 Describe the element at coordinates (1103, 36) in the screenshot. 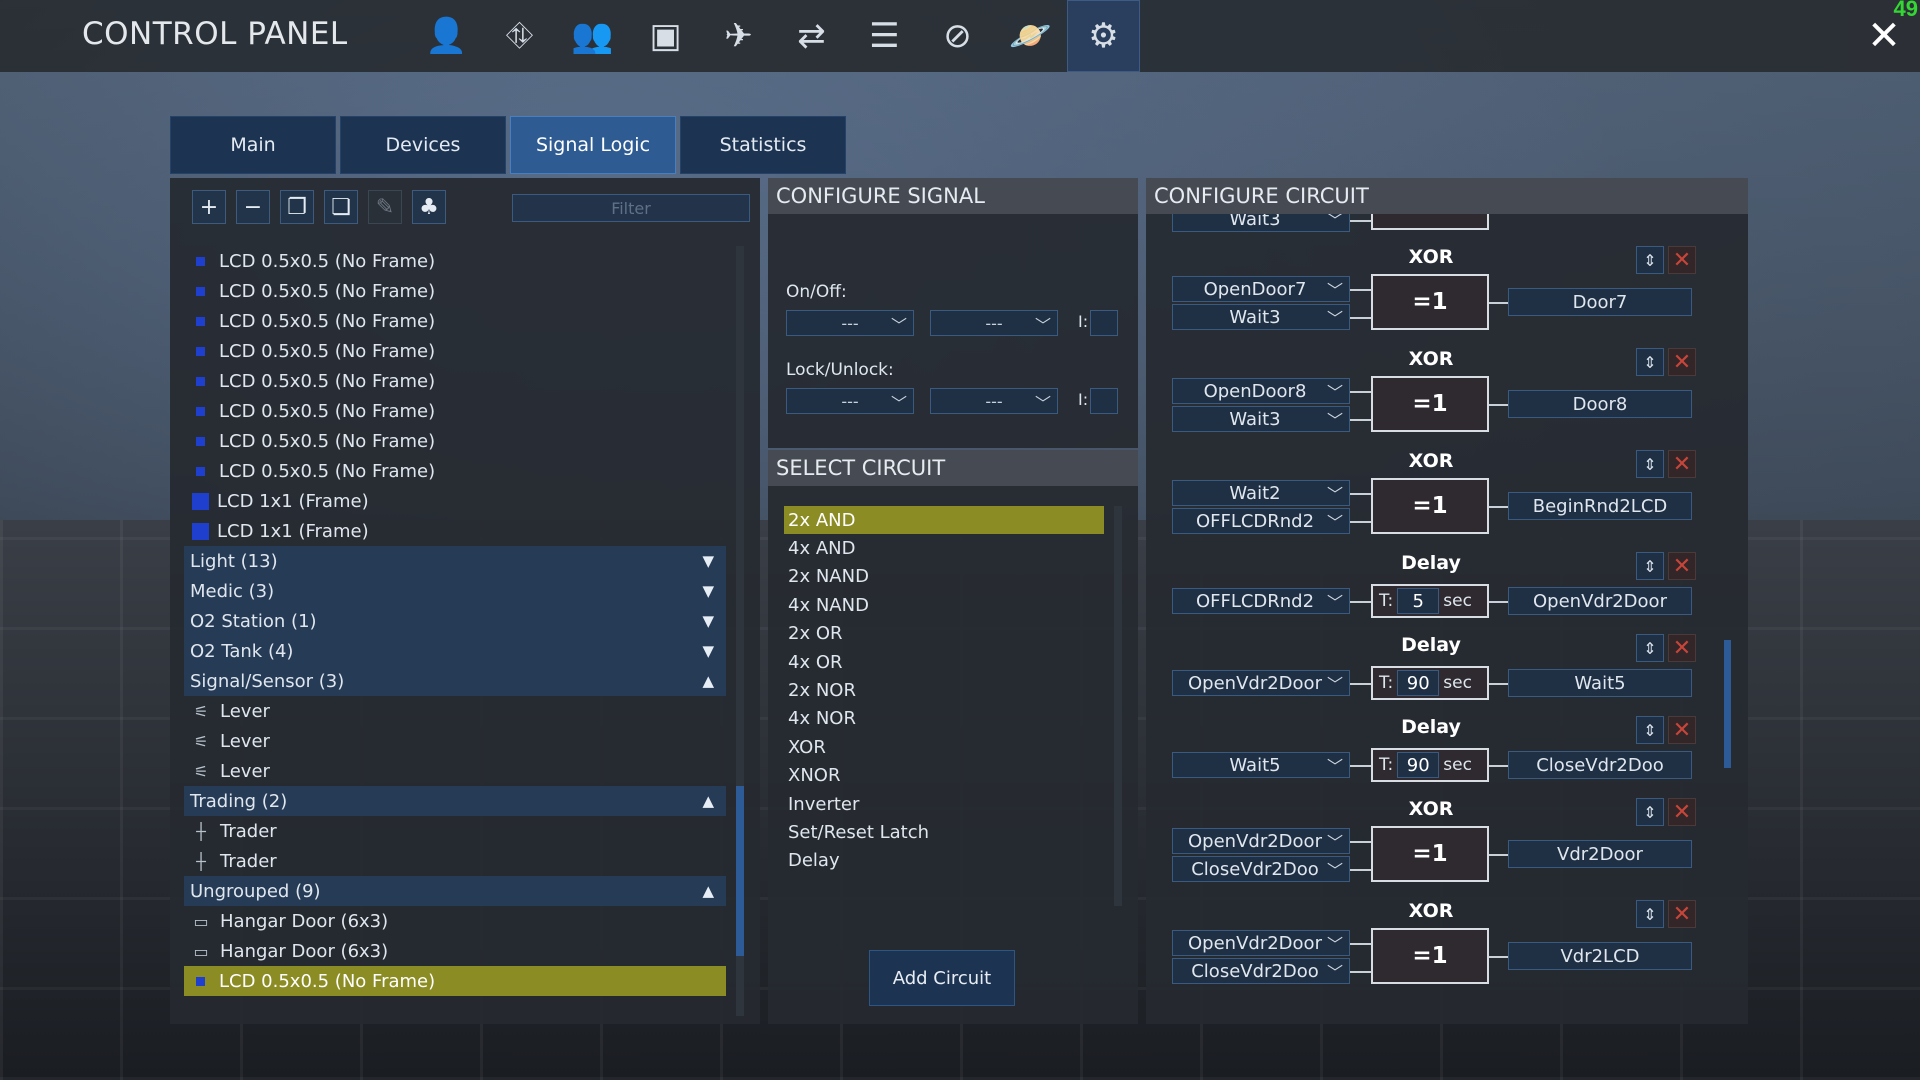

I see `control-panel-icon: ⚙` at that location.